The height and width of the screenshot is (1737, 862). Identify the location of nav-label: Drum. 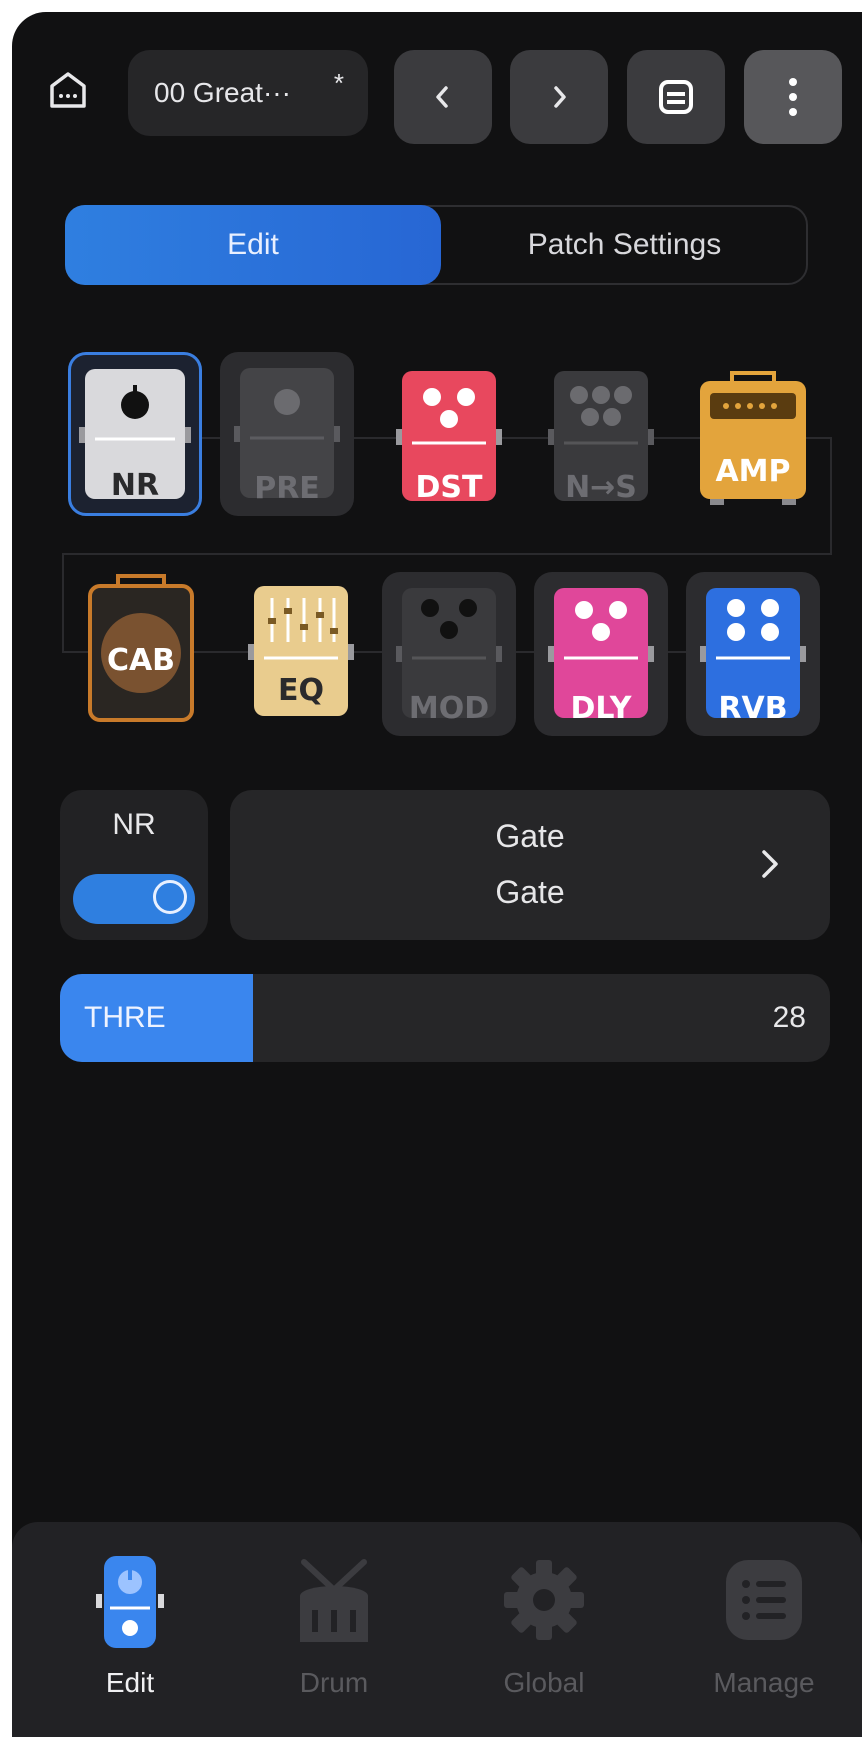
(334, 1682).